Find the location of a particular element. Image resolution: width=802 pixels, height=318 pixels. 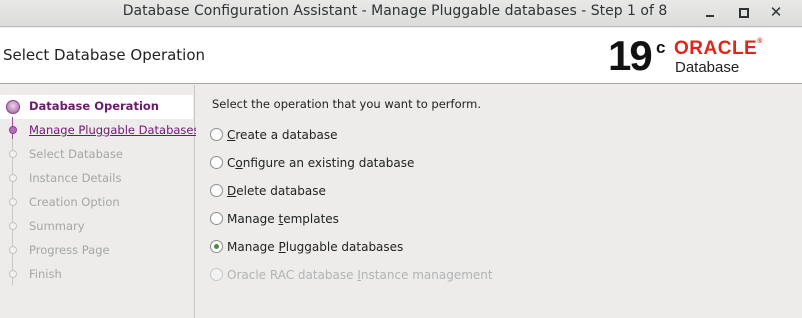

logo-product: Database is located at coordinates (707, 67).